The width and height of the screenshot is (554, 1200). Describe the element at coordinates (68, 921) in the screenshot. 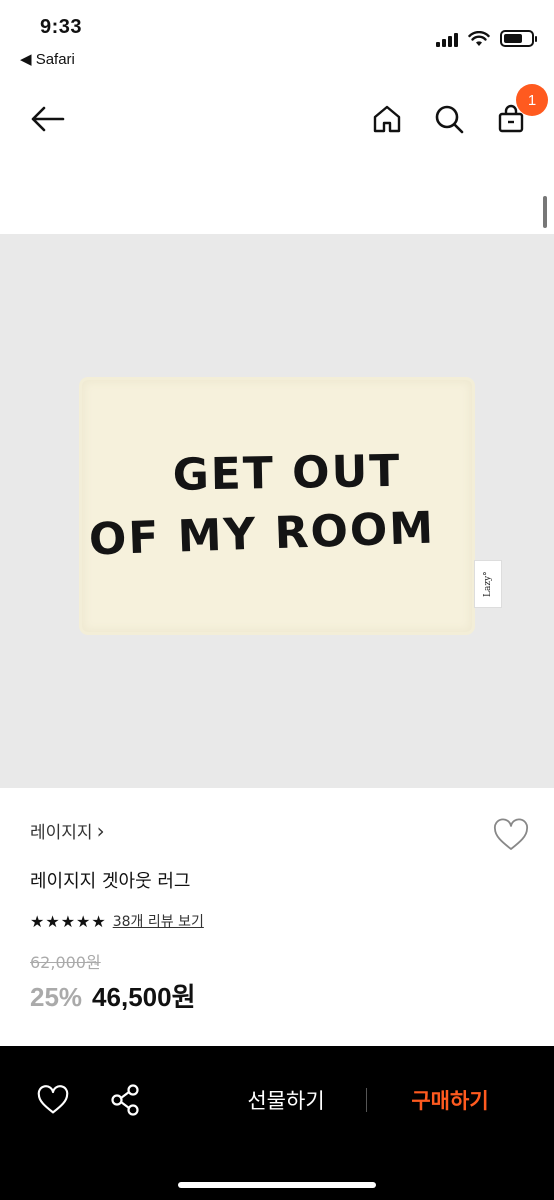

I see `star-rating: ★★★★★` at that location.